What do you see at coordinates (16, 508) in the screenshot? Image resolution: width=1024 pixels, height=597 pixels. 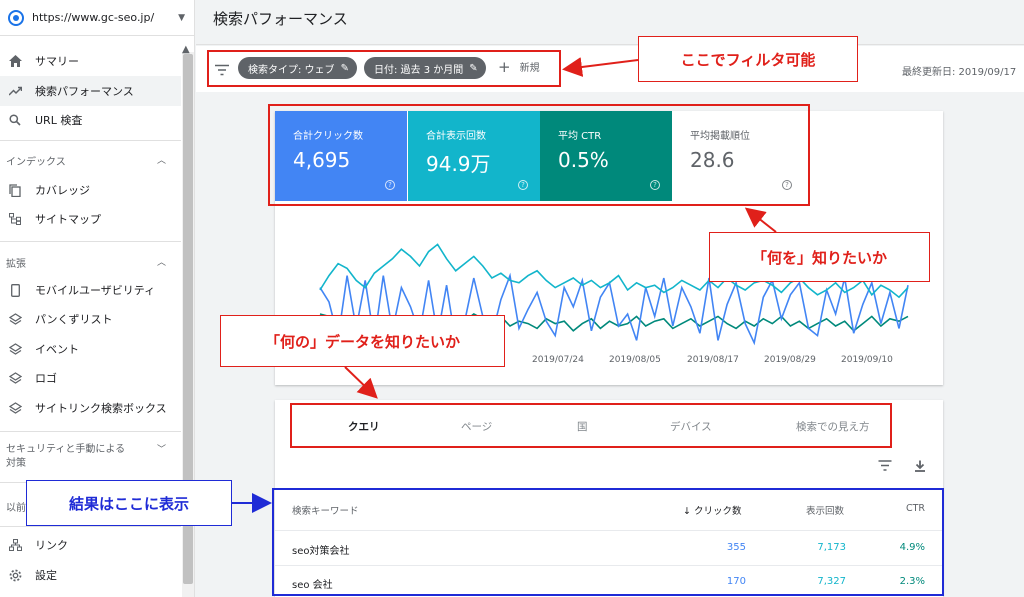 I see `section-title: 以前` at bounding box center [16, 508].